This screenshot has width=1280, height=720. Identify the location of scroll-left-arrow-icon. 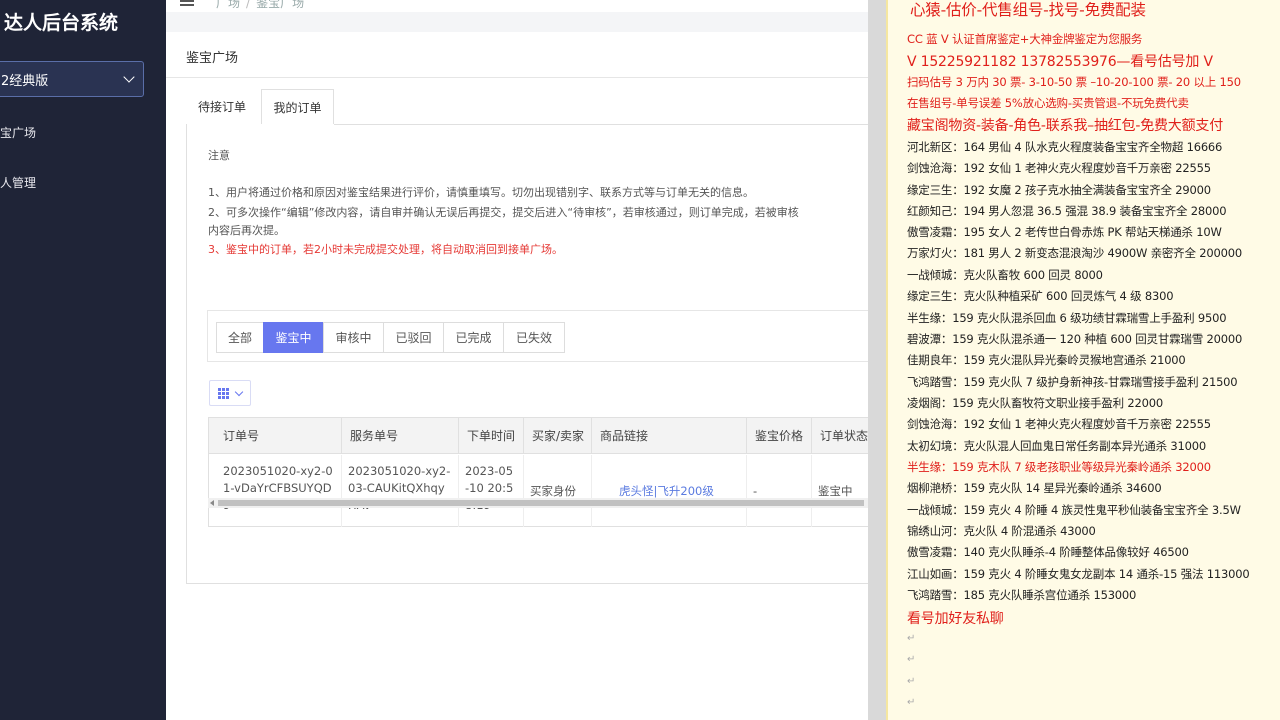
(212, 503).